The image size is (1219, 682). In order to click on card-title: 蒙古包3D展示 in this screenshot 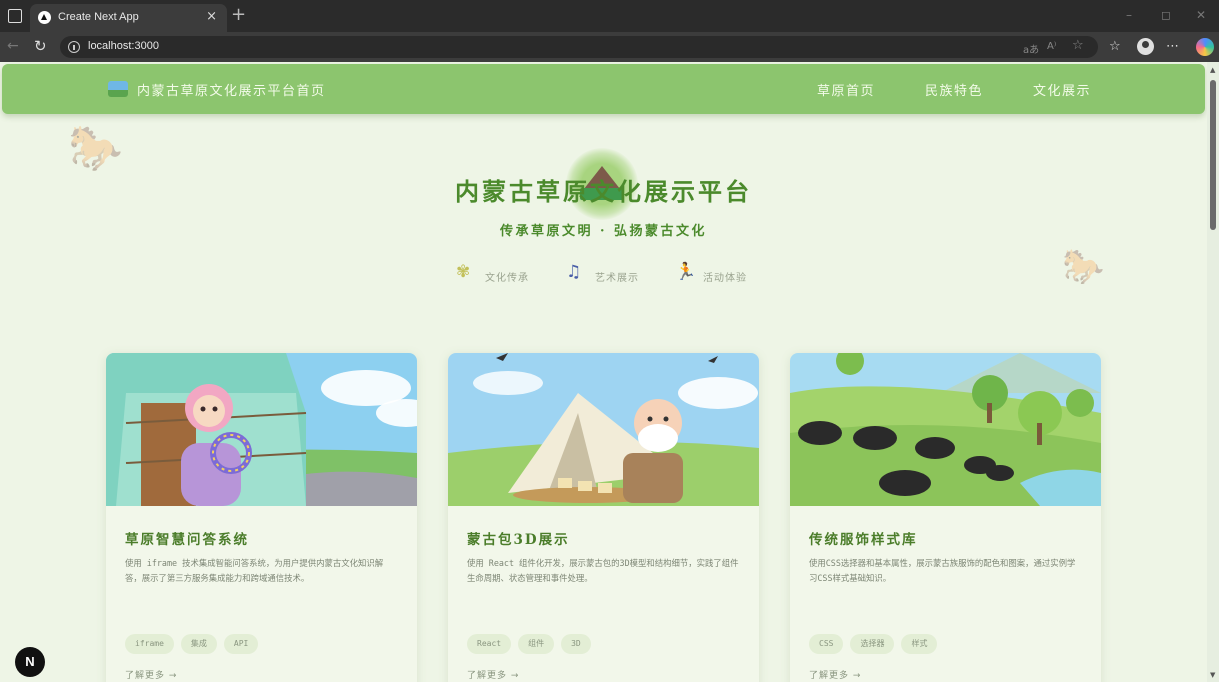, I will do `click(518, 540)`.